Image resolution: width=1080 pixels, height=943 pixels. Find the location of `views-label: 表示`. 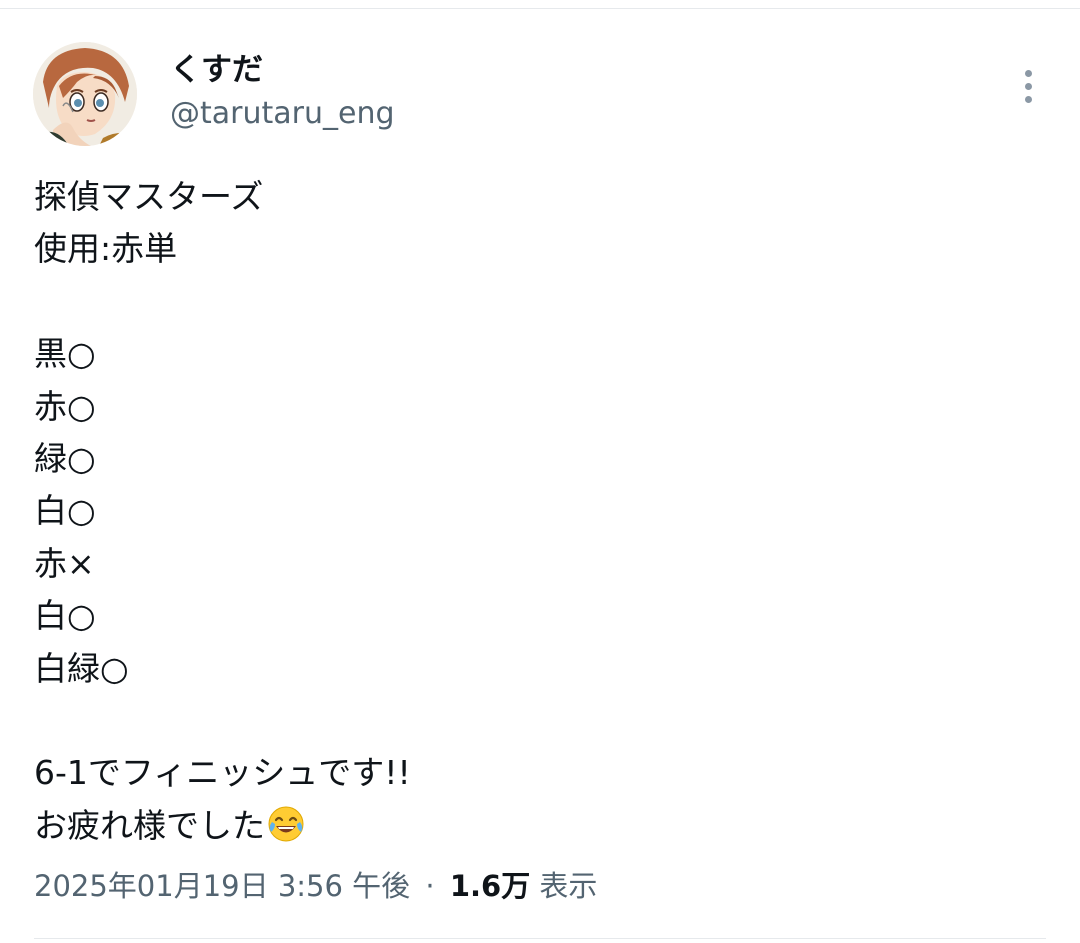

views-label: 表示 is located at coordinates (568, 886).